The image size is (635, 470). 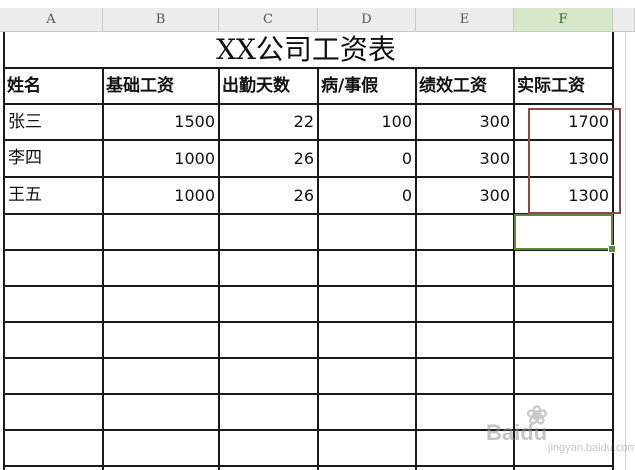 I want to click on header-cell: 病/事假, so click(x=367, y=86).